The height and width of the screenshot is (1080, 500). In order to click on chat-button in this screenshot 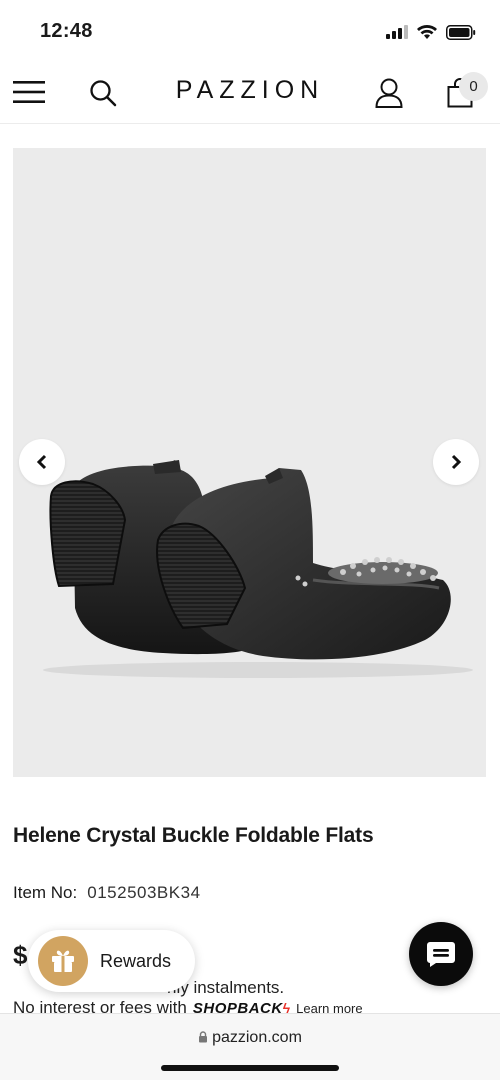, I will do `click(441, 954)`.